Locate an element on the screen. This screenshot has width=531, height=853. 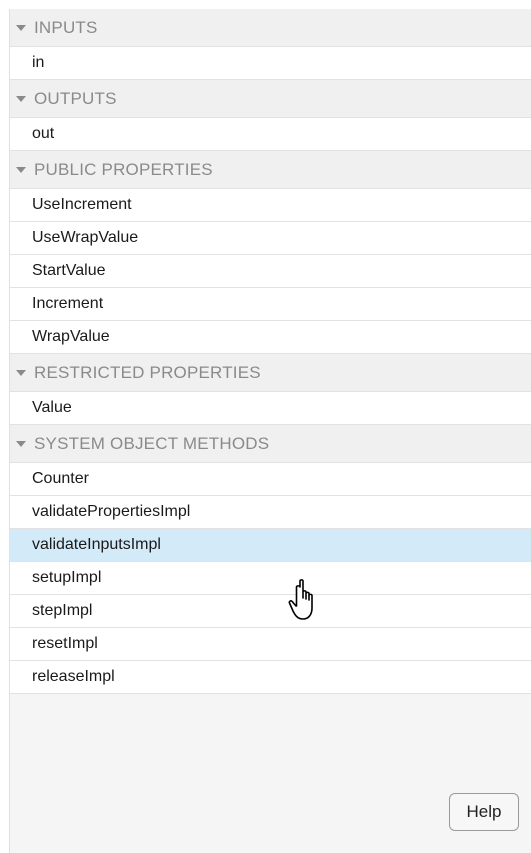
item-label: validatePropertiesImpl is located at coordinates (111, 511).